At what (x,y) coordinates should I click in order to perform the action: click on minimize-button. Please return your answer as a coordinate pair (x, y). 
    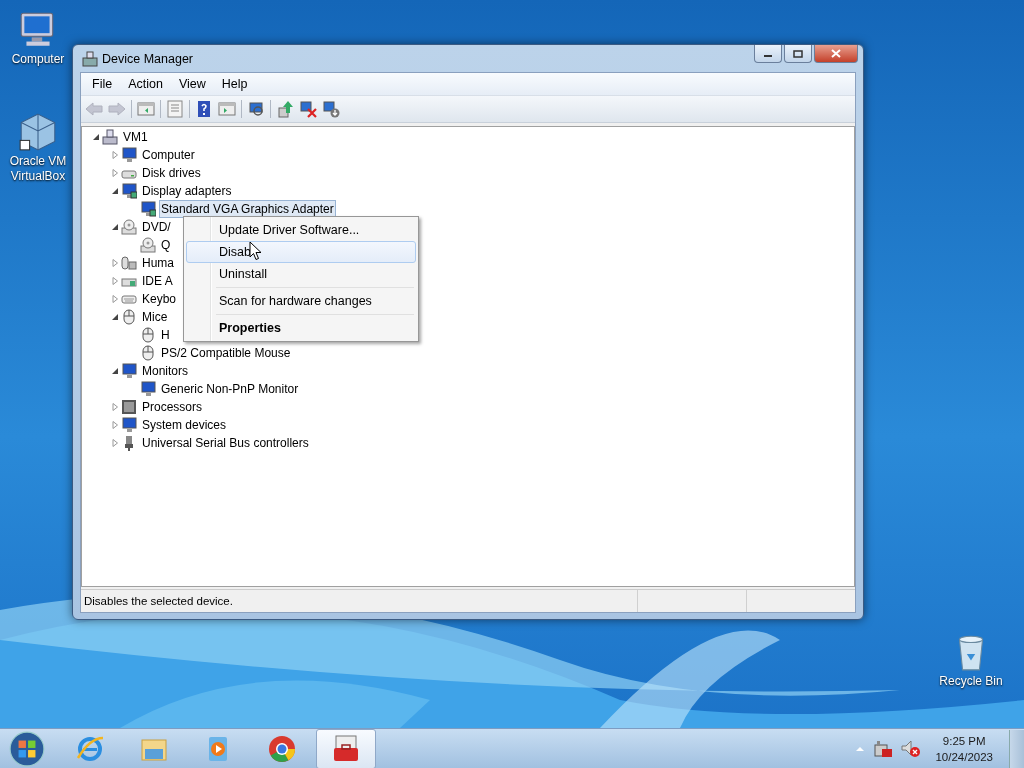
    Looking at the image, I should click on (768, 54).